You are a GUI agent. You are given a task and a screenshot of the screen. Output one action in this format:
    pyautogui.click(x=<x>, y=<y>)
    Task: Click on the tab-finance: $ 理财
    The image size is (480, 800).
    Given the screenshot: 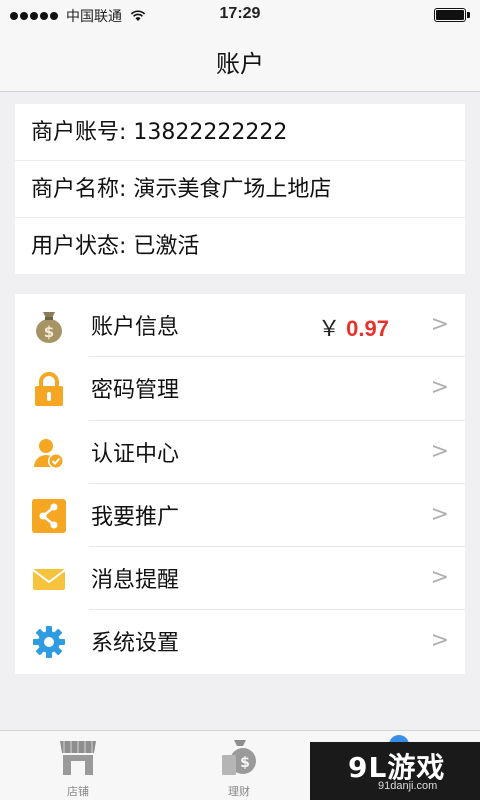 What is the action you would take?
    pyautogui.click(x=239, y=765)
    